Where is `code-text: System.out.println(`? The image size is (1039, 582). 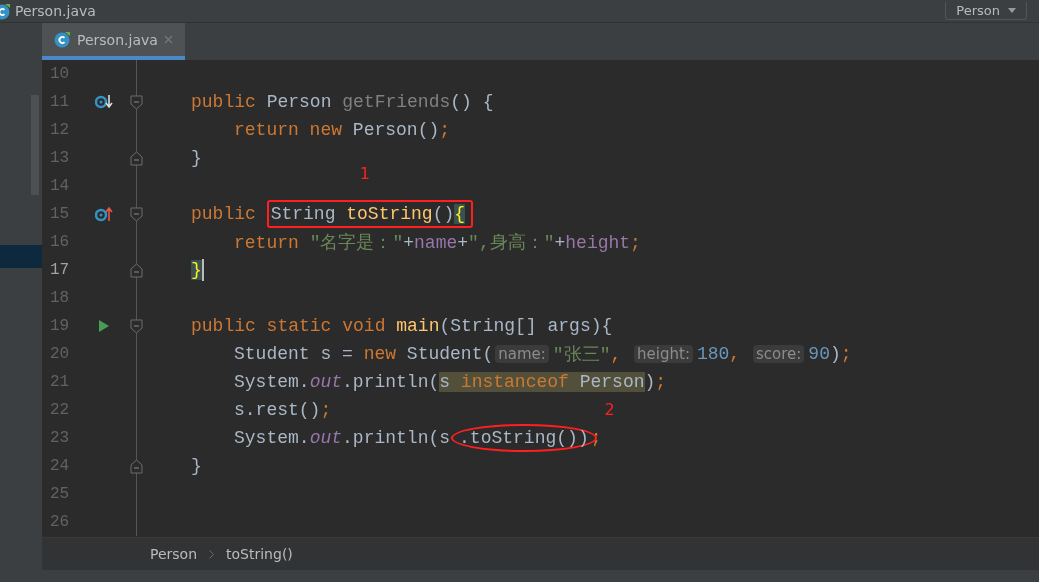 code-text: System.out.println( is located at coordinates (337, 382).